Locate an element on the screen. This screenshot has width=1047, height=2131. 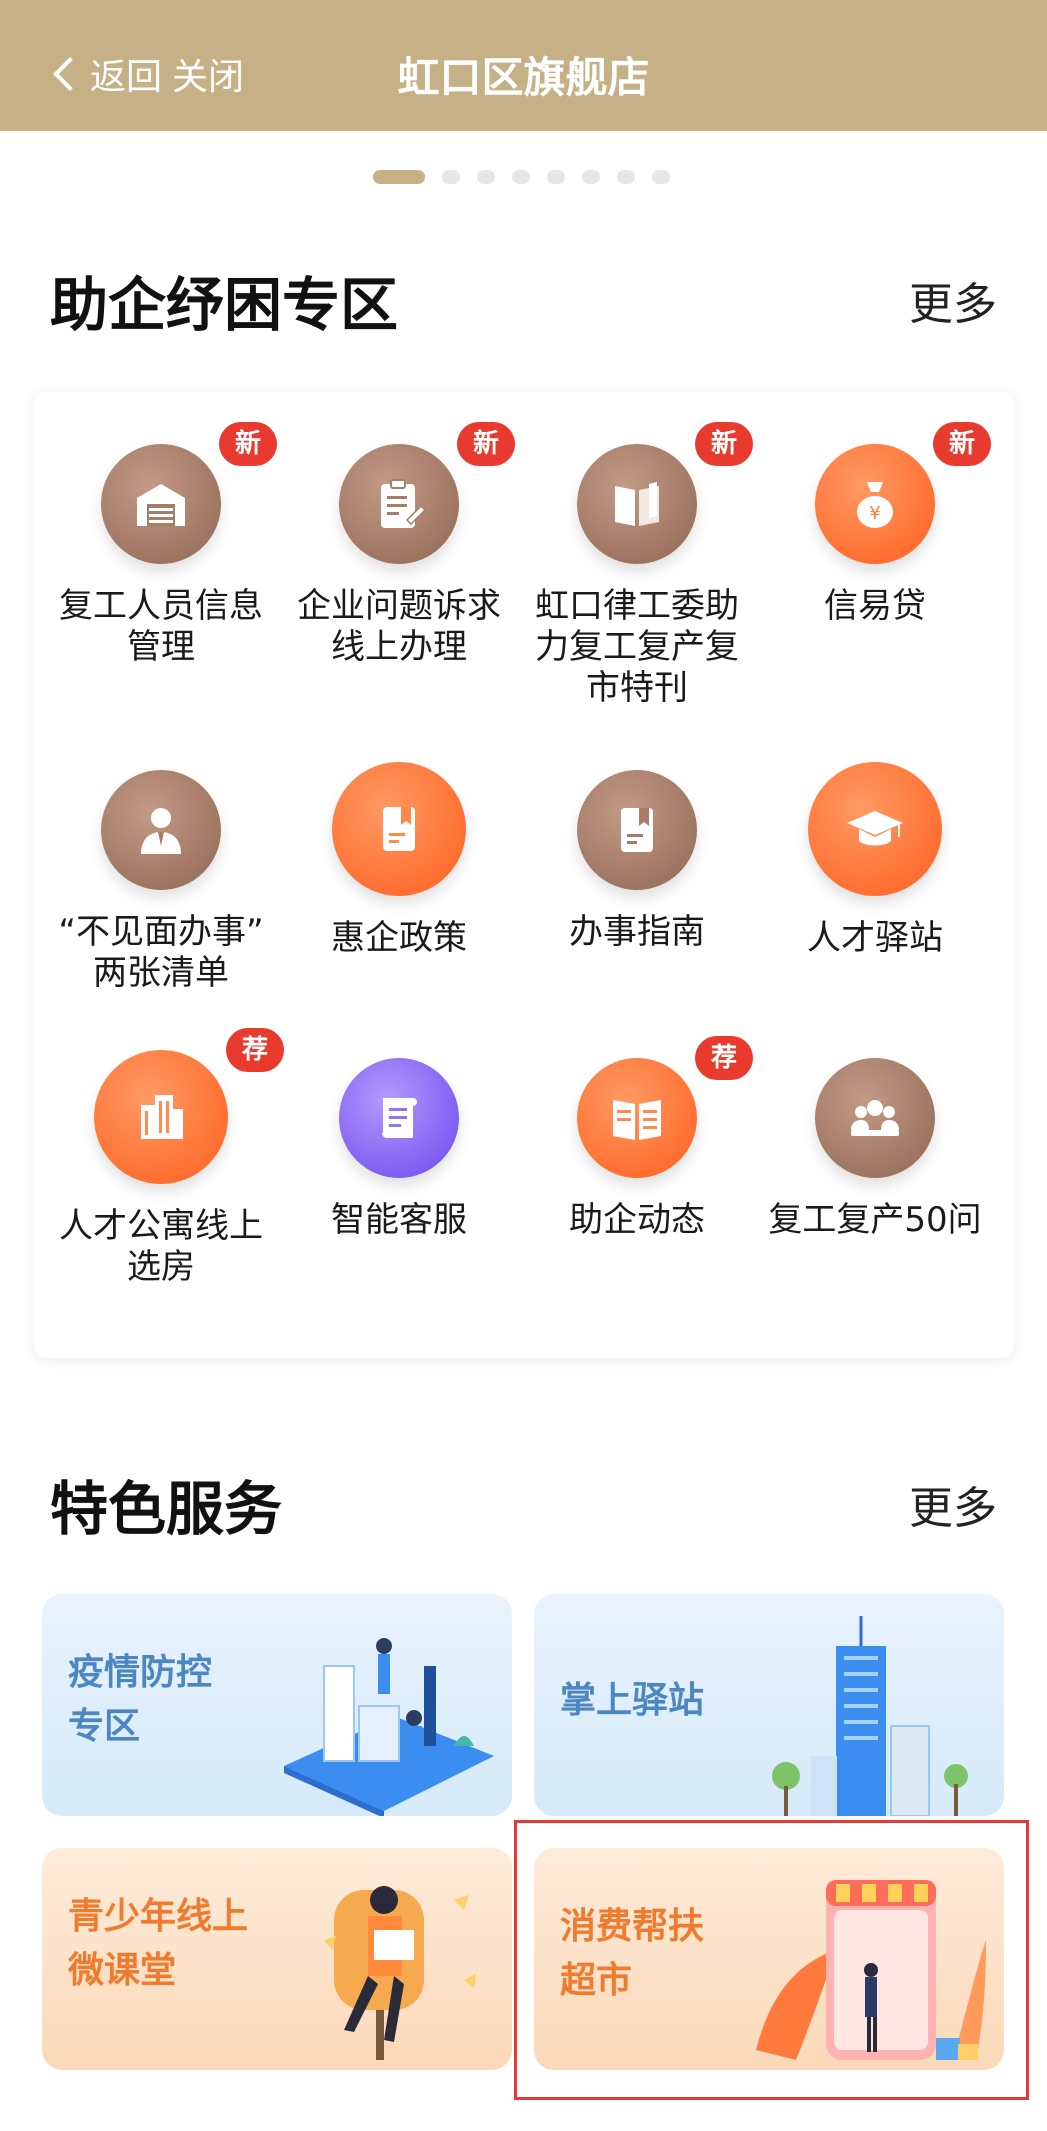
grid-item-policy: 惠企政策 is located at coordinates (399, 860).